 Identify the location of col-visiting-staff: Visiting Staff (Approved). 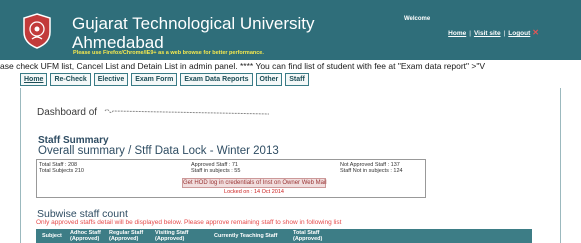
(172, 236).